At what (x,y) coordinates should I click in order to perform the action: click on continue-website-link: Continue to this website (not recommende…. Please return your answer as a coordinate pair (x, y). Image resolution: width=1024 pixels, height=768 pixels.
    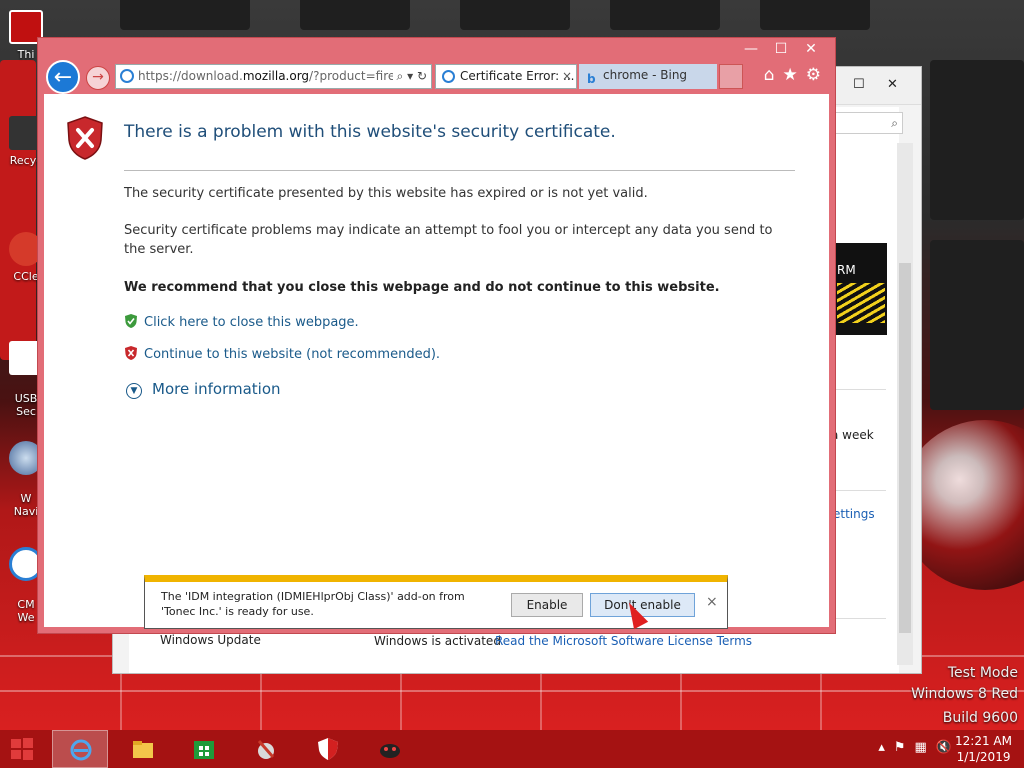
    Looking at the image, I should click on (282, 353).